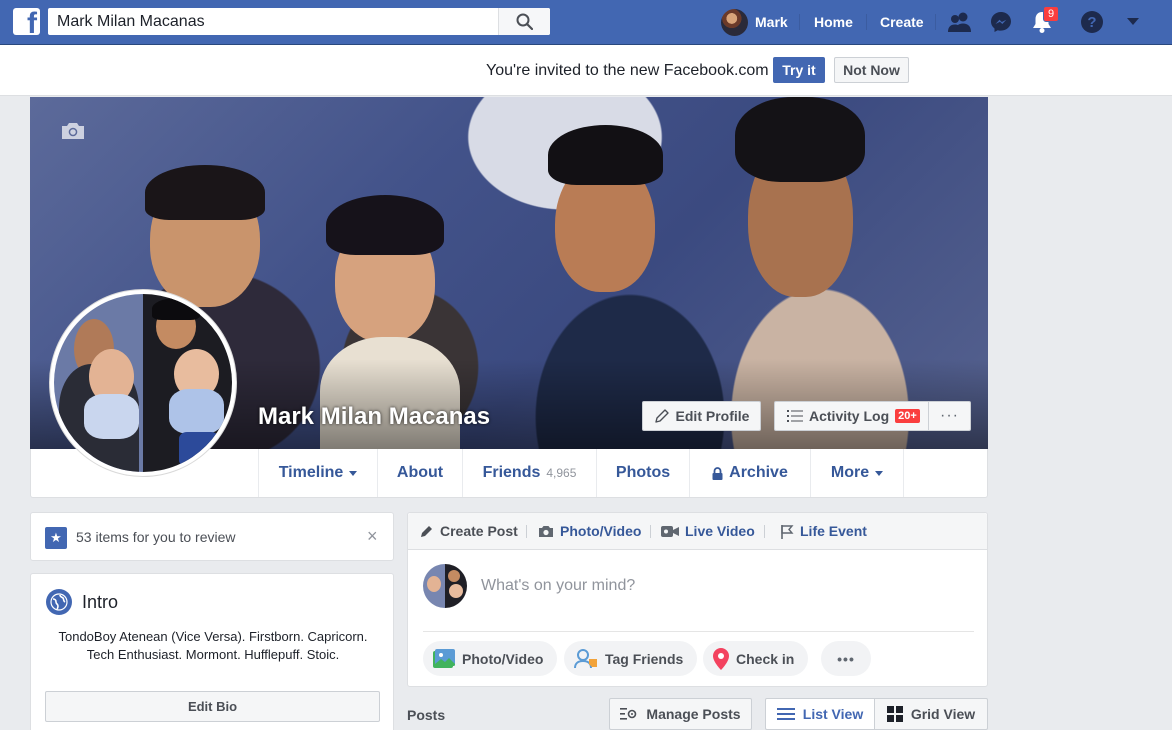 Image resolution: width=1172 pixels, height=730 pixels. I want to click on search-icon, so click(524, 21).